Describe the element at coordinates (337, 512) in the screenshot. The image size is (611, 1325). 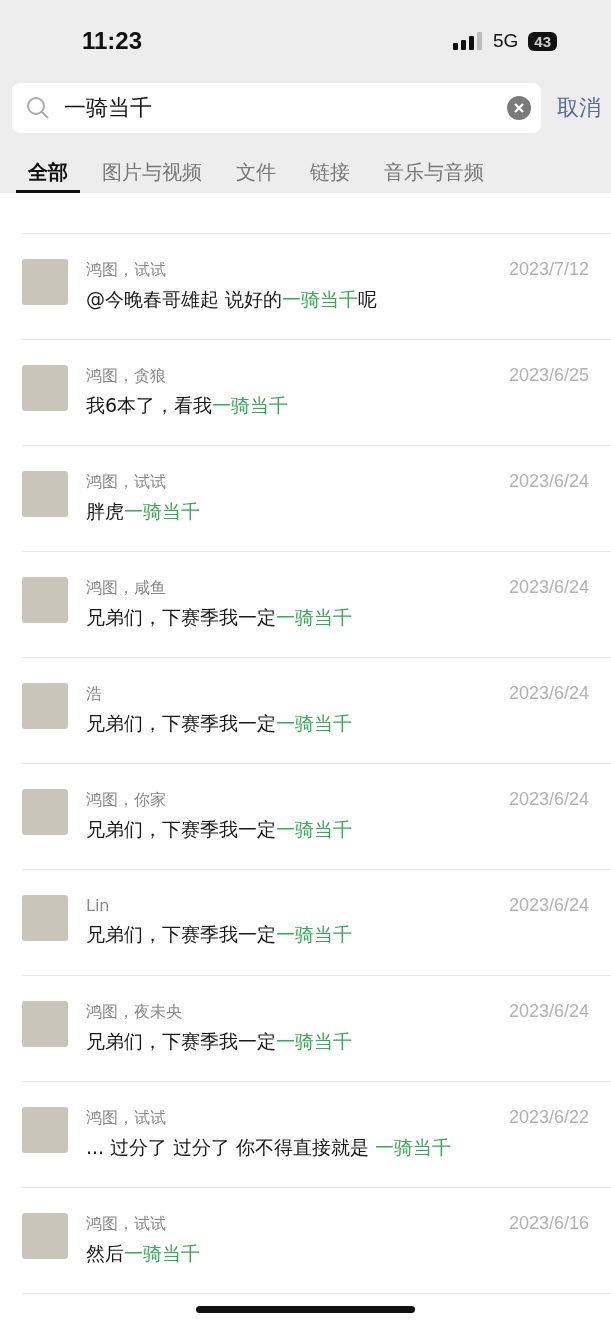
I see `message-preview: 胖虎一骑当千` at that location.